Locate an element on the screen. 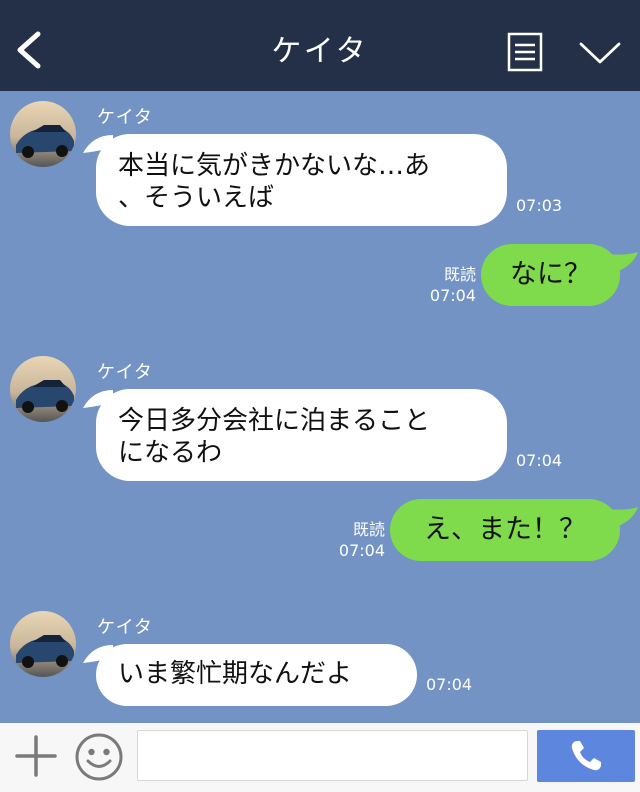  outgoing-bubble: え、また！？ is located at coordinates (505, 530).